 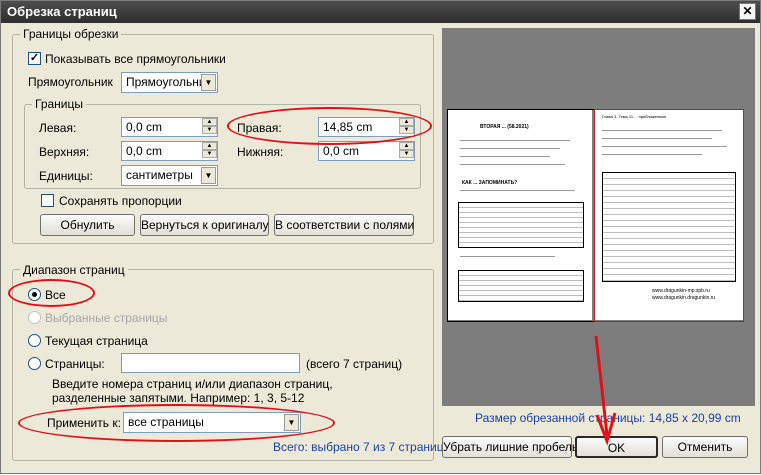 I want to click on reset-button: Обнулить, so click(x=87, y=225).